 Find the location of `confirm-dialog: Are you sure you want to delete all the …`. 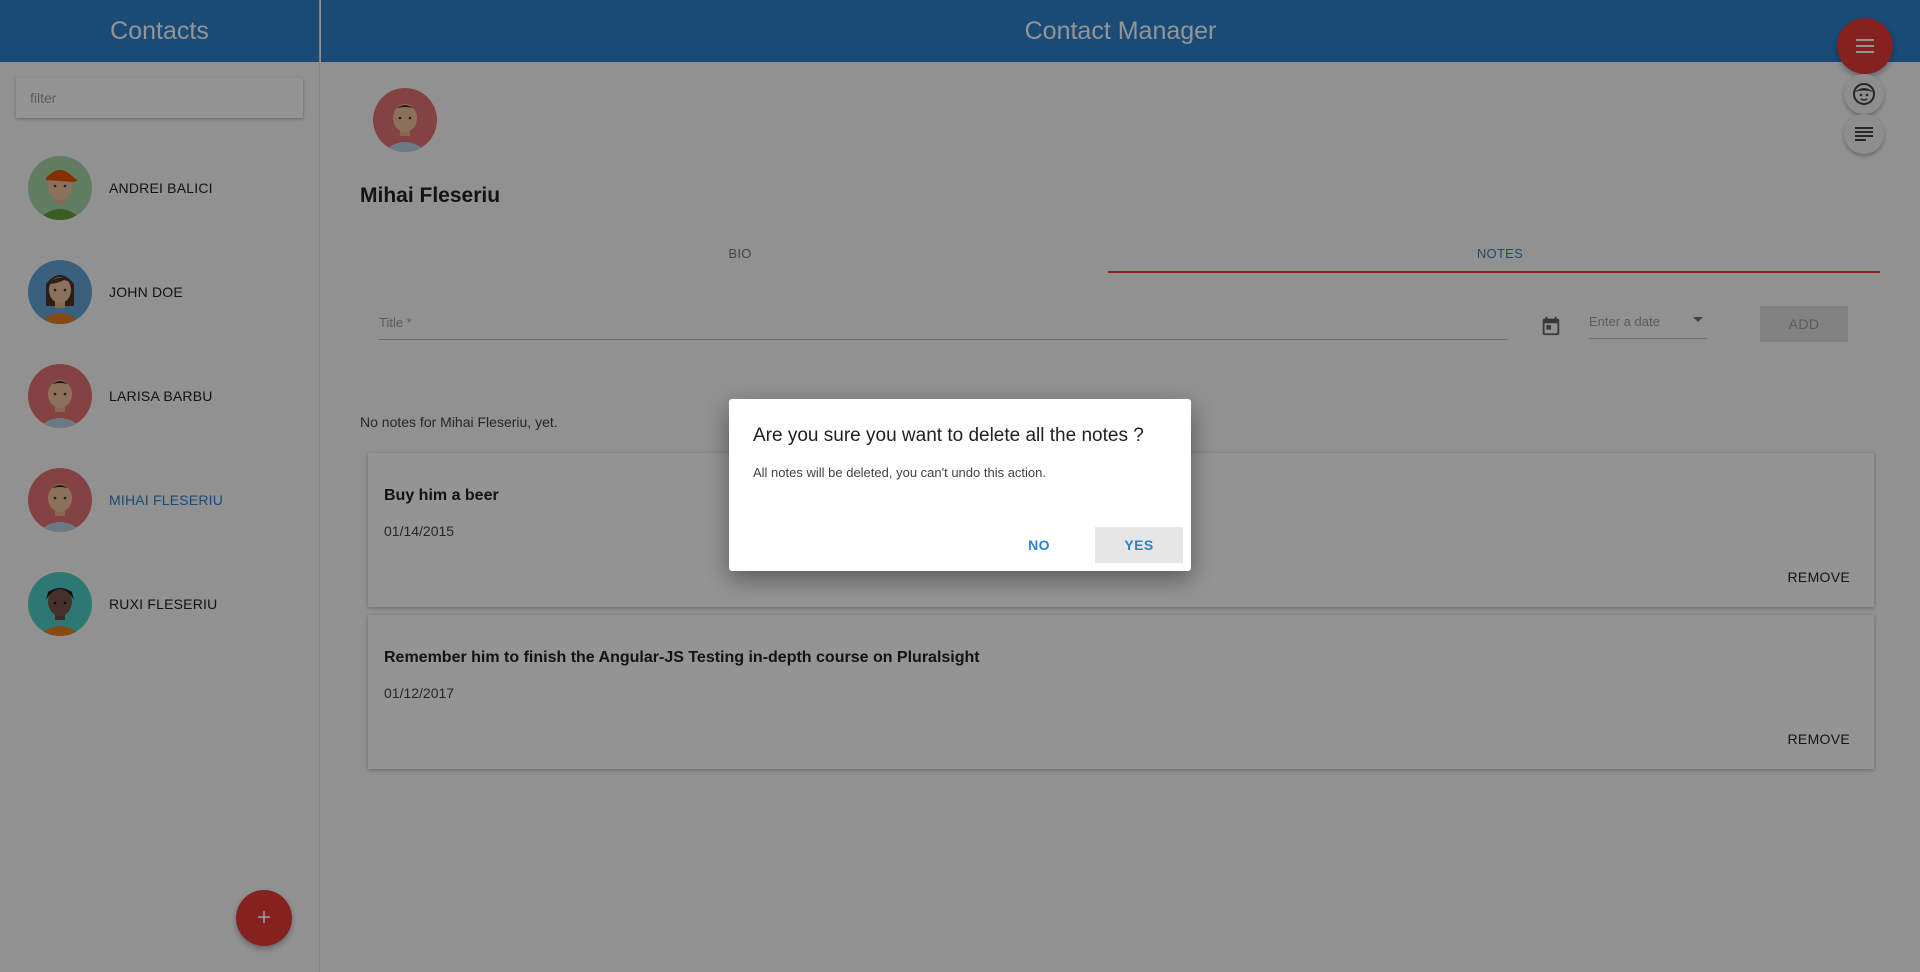

confirm-dialog: Are you sure you want to delete all the … is located at coordinates (960, 485).